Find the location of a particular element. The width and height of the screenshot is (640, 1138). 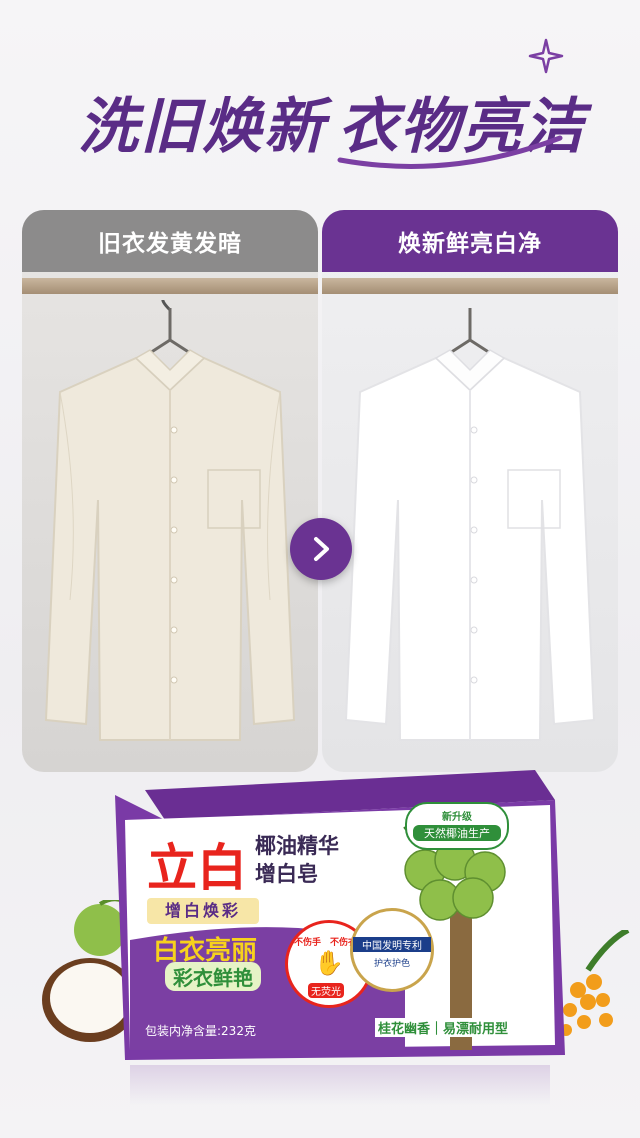

patent-seal: 中国发明专利 护衣护色 is located at coordinates (392, 950).